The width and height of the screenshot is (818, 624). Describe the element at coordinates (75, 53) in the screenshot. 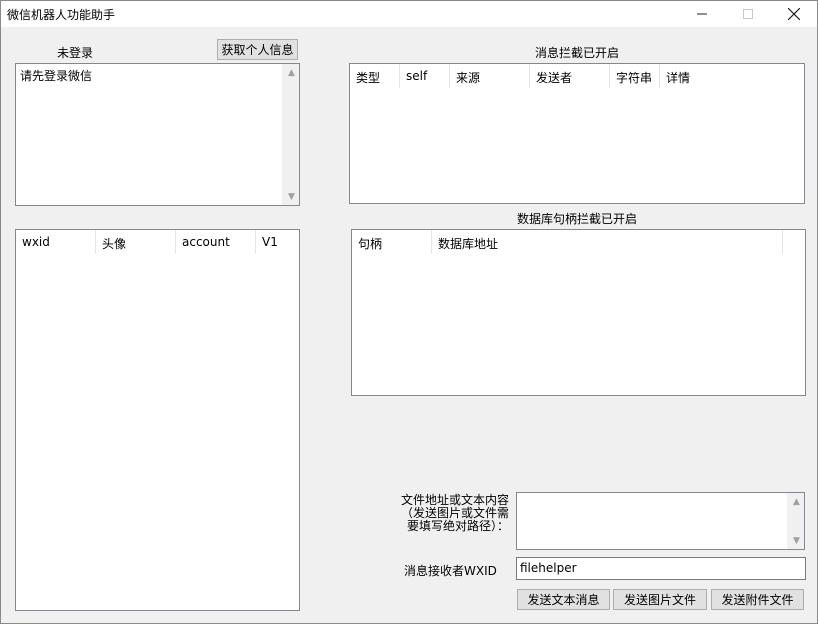

I see `login-status-label: 未登录` at that location.